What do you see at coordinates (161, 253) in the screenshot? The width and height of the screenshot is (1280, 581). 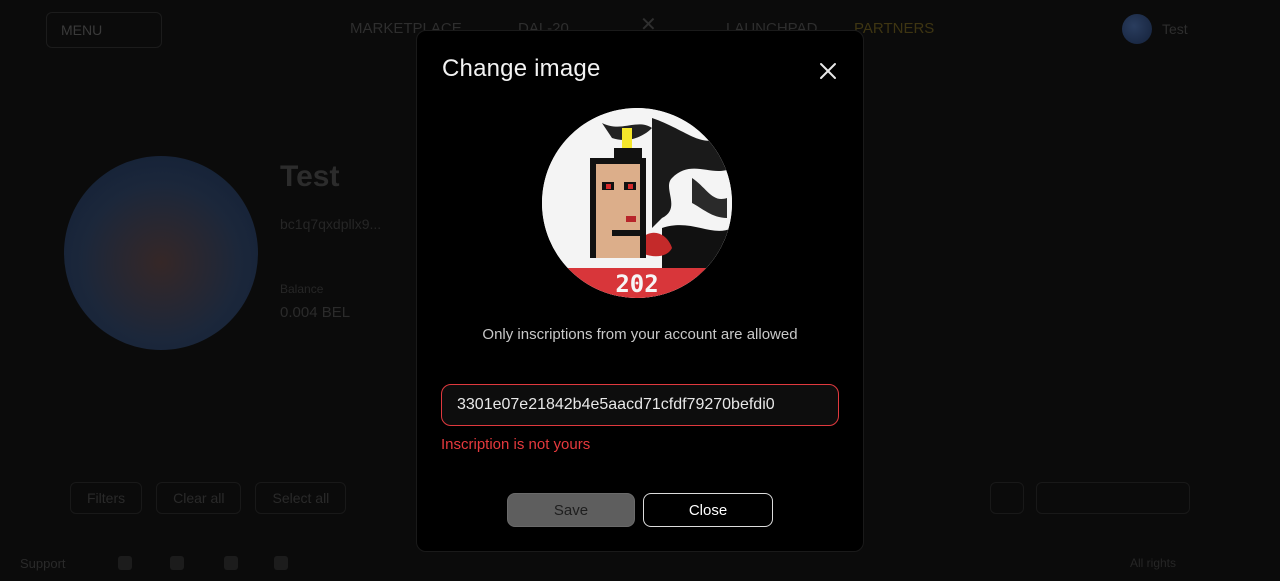 I see `profile-avatar` at bounding box center [161, 253].